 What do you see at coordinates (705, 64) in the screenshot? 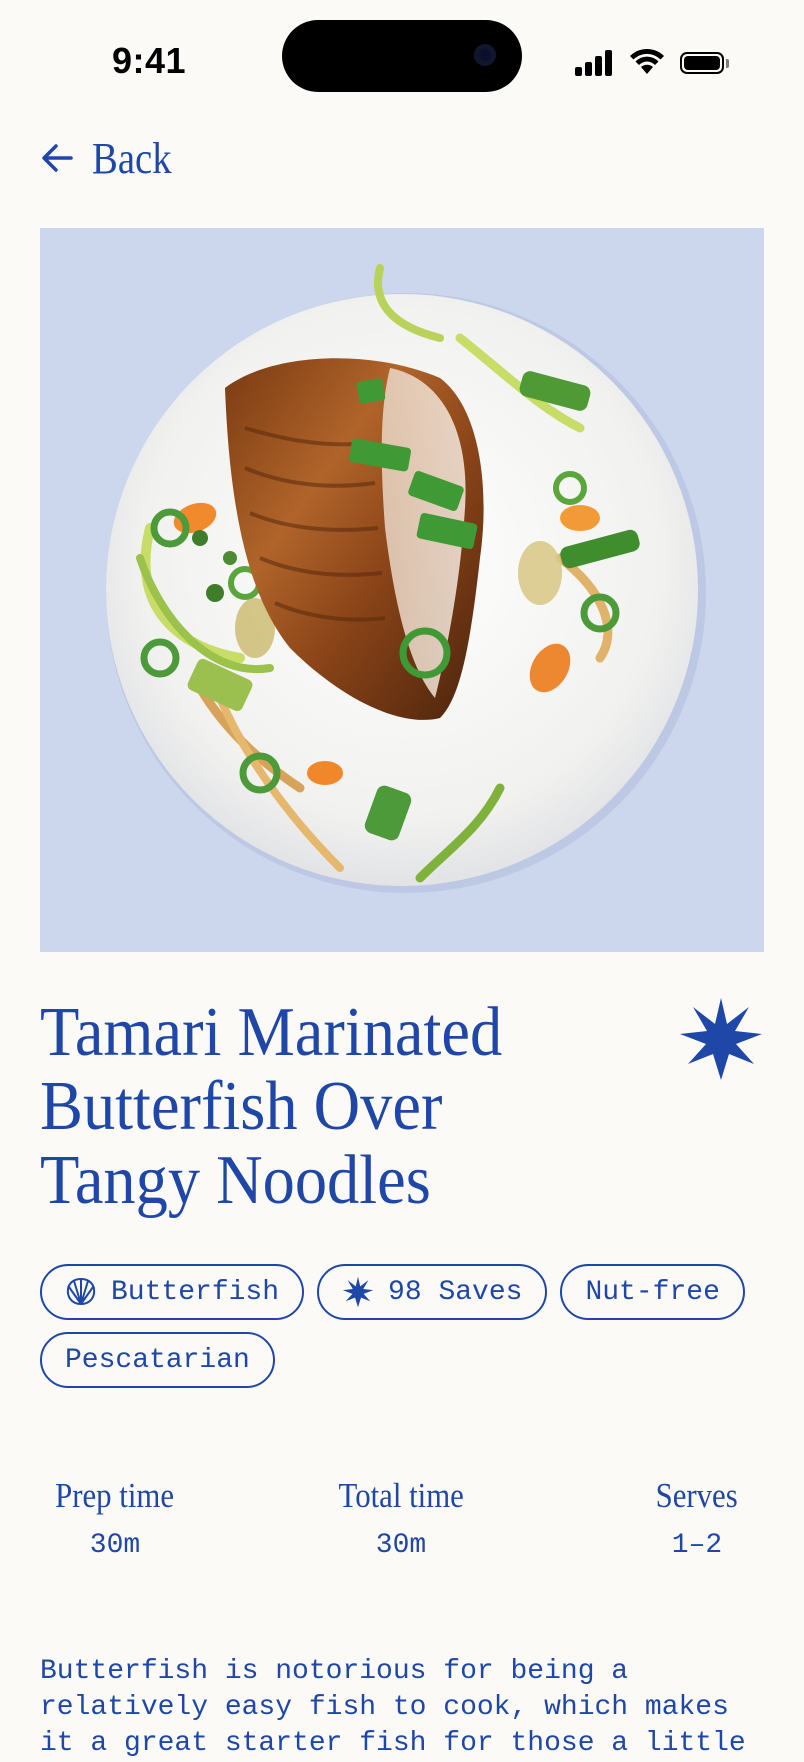
I see `battery-icon` at bounding box center [705, 64].